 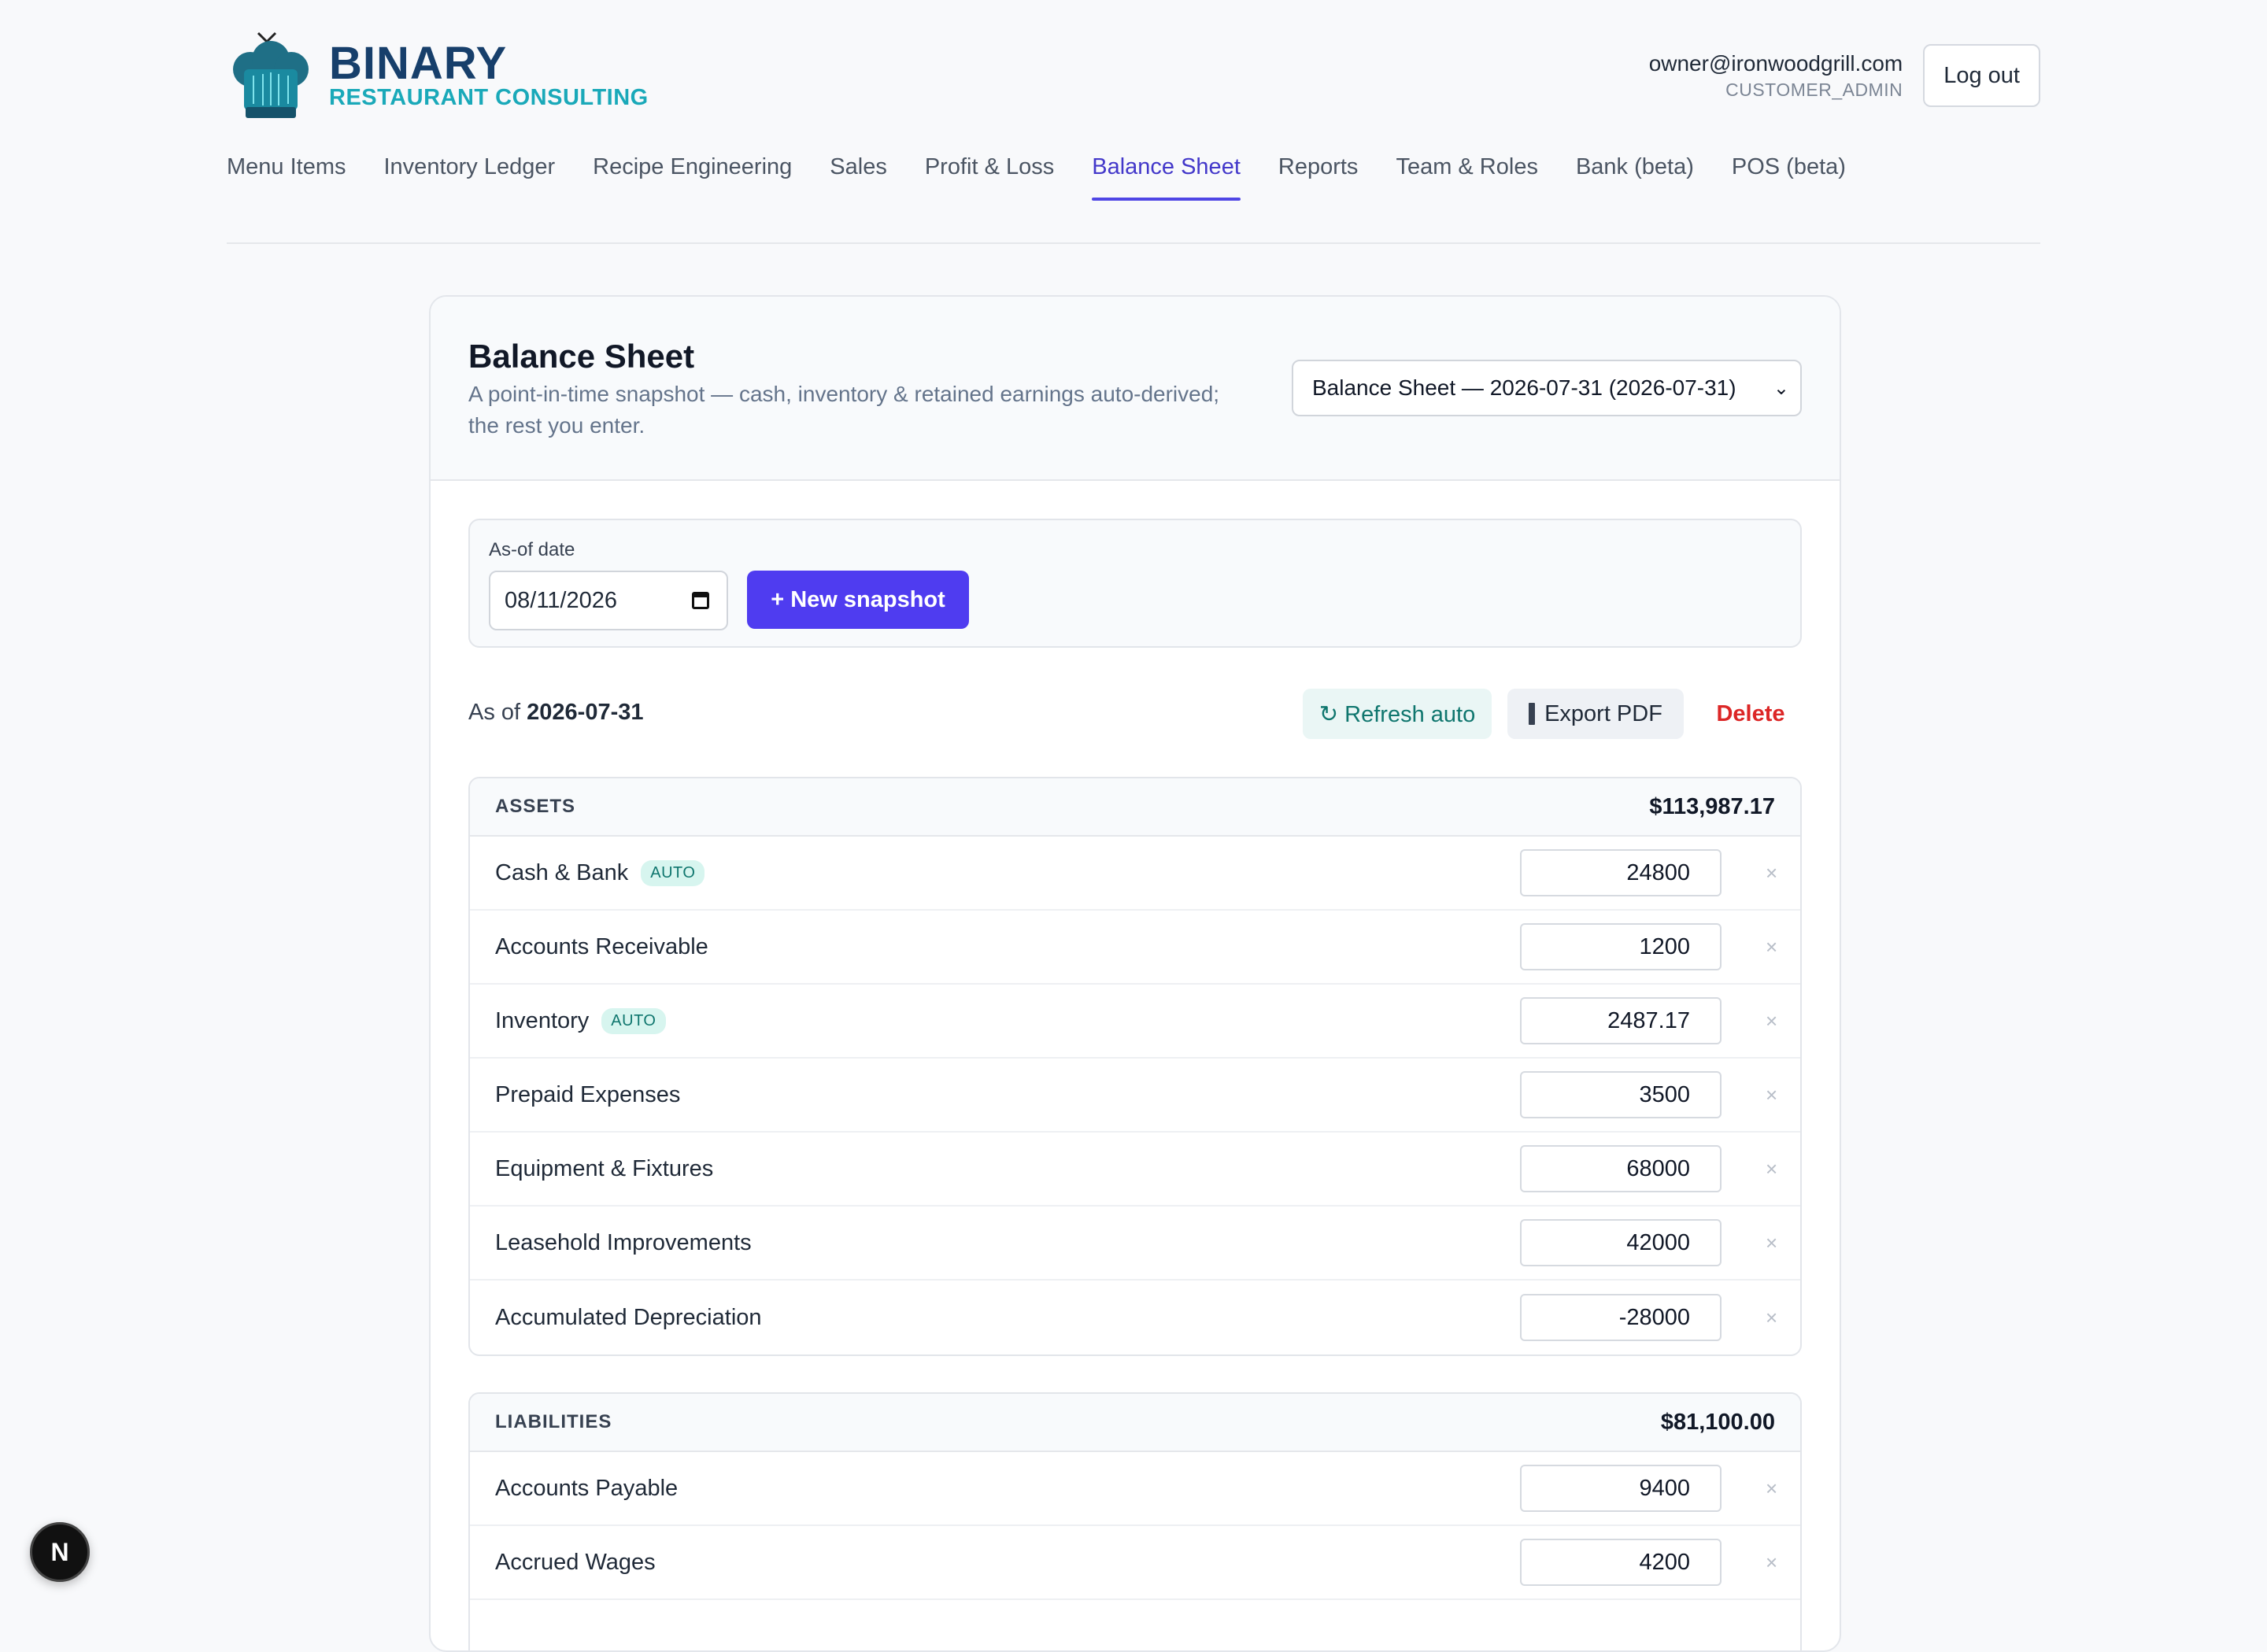 I want to click on nav-bank: Bank (beta), so click(x=1635, y=177).